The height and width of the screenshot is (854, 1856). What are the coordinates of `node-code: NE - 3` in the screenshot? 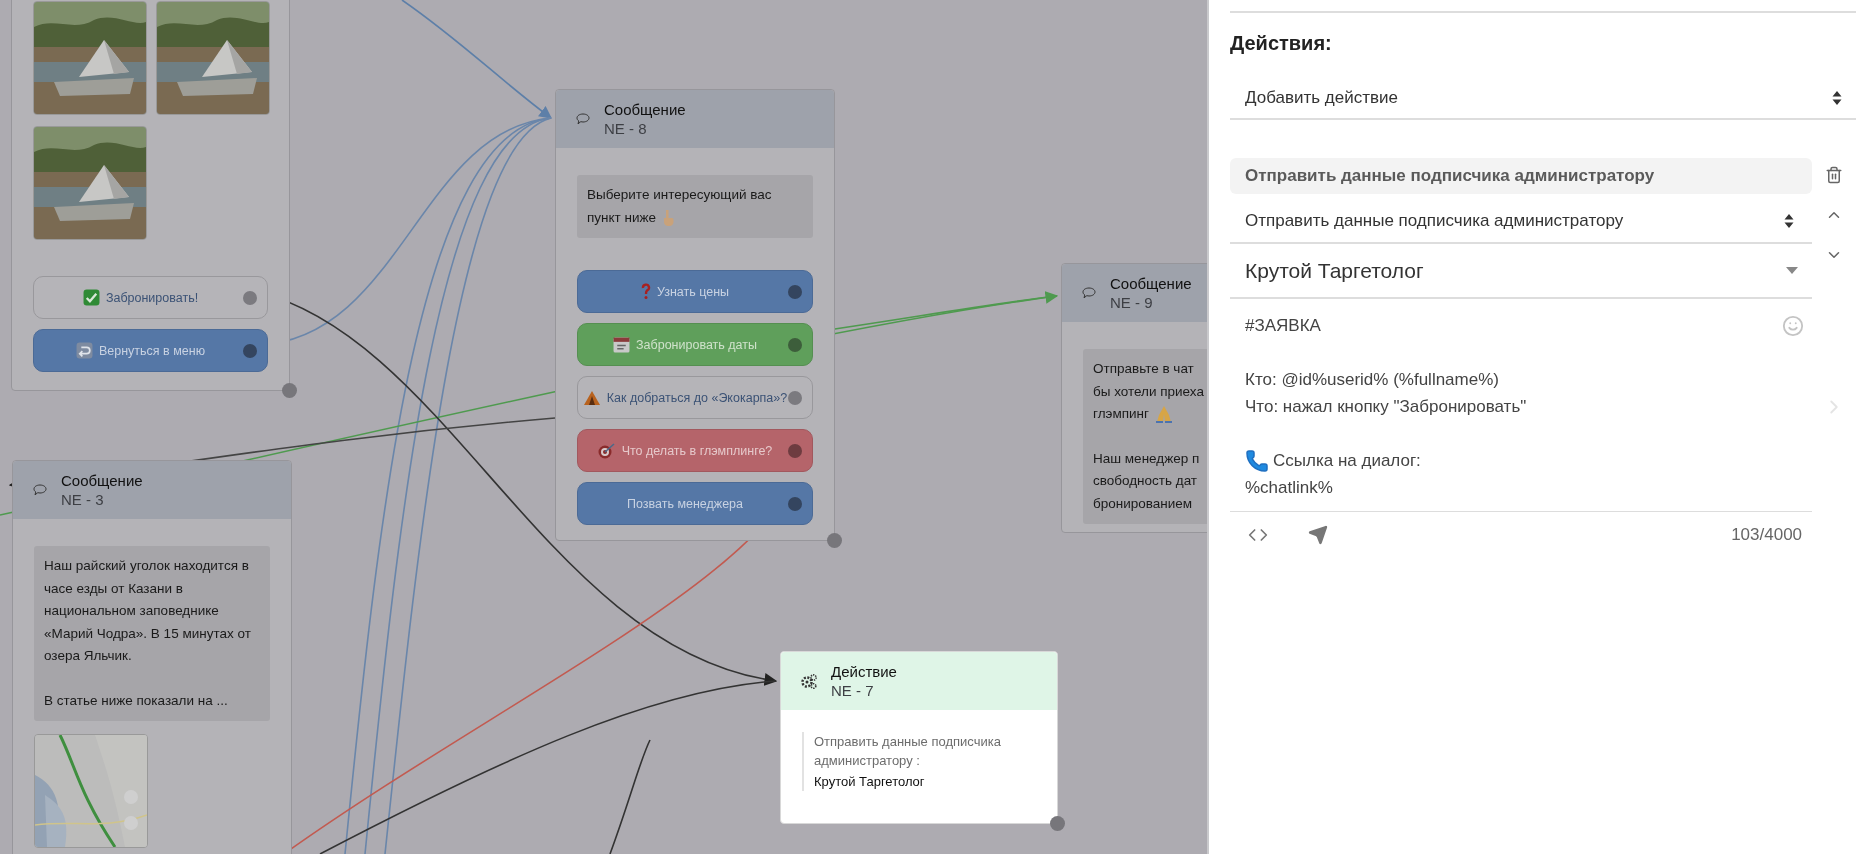 It's located at (83, 499).